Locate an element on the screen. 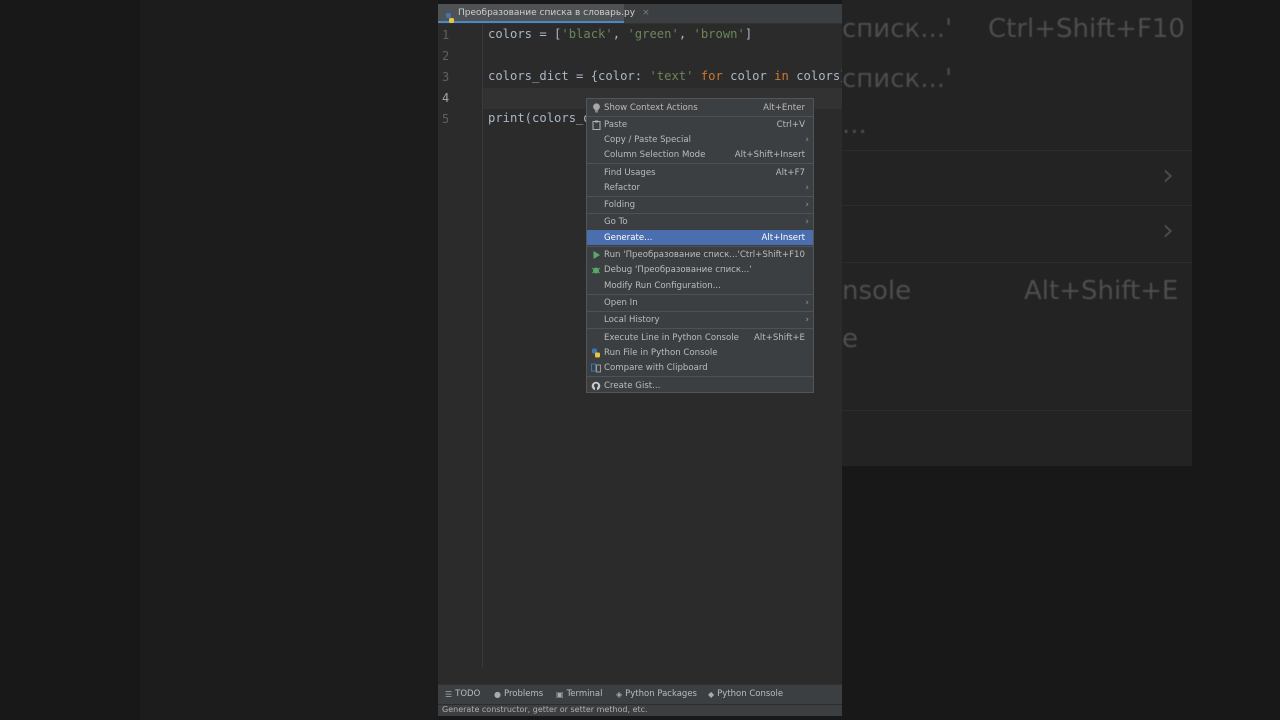 The height and width of the screenshot is (720, 1280). menu-item-local-history: Local History › is located at coordinates (700, 319).